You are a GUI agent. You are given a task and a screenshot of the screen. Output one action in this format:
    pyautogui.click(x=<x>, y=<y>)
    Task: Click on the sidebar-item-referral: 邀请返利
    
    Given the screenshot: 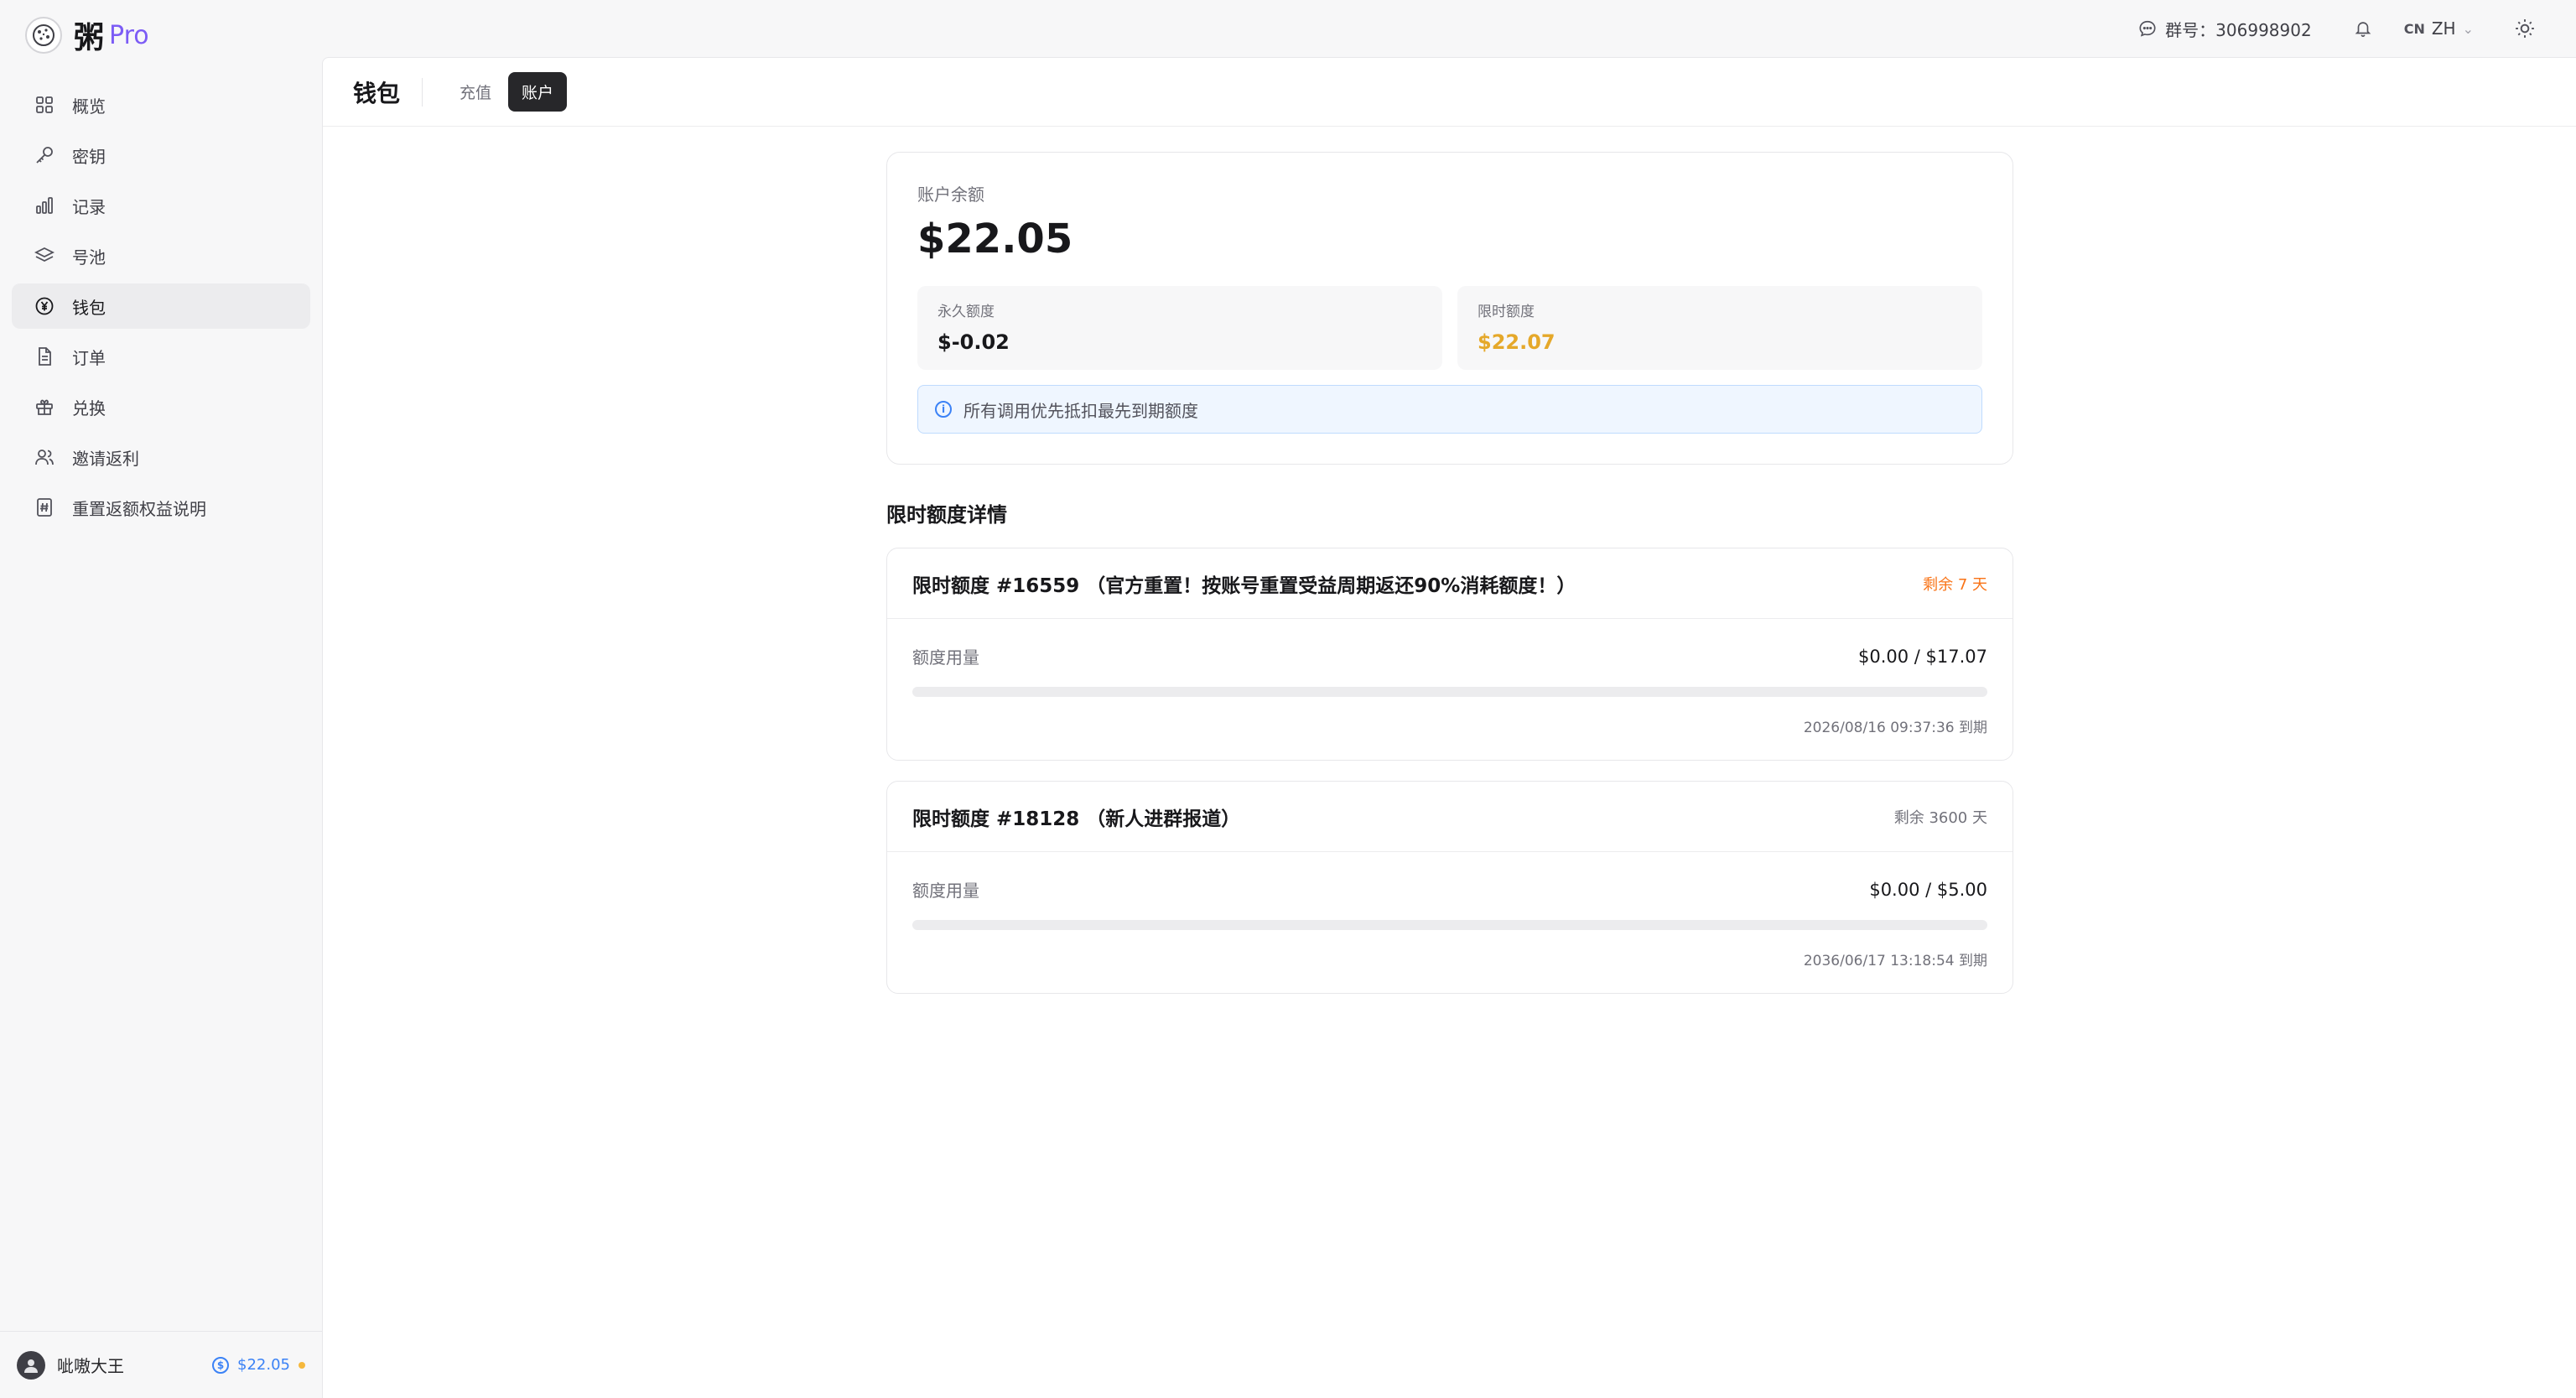 What is the action you would take?
    pyautogui.click(x=161, y=457)
    